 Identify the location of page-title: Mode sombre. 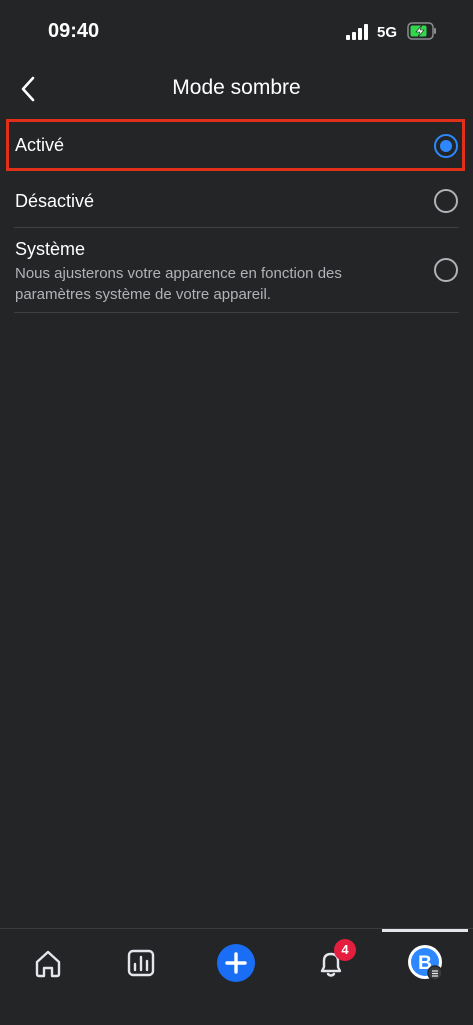
(236, 87).